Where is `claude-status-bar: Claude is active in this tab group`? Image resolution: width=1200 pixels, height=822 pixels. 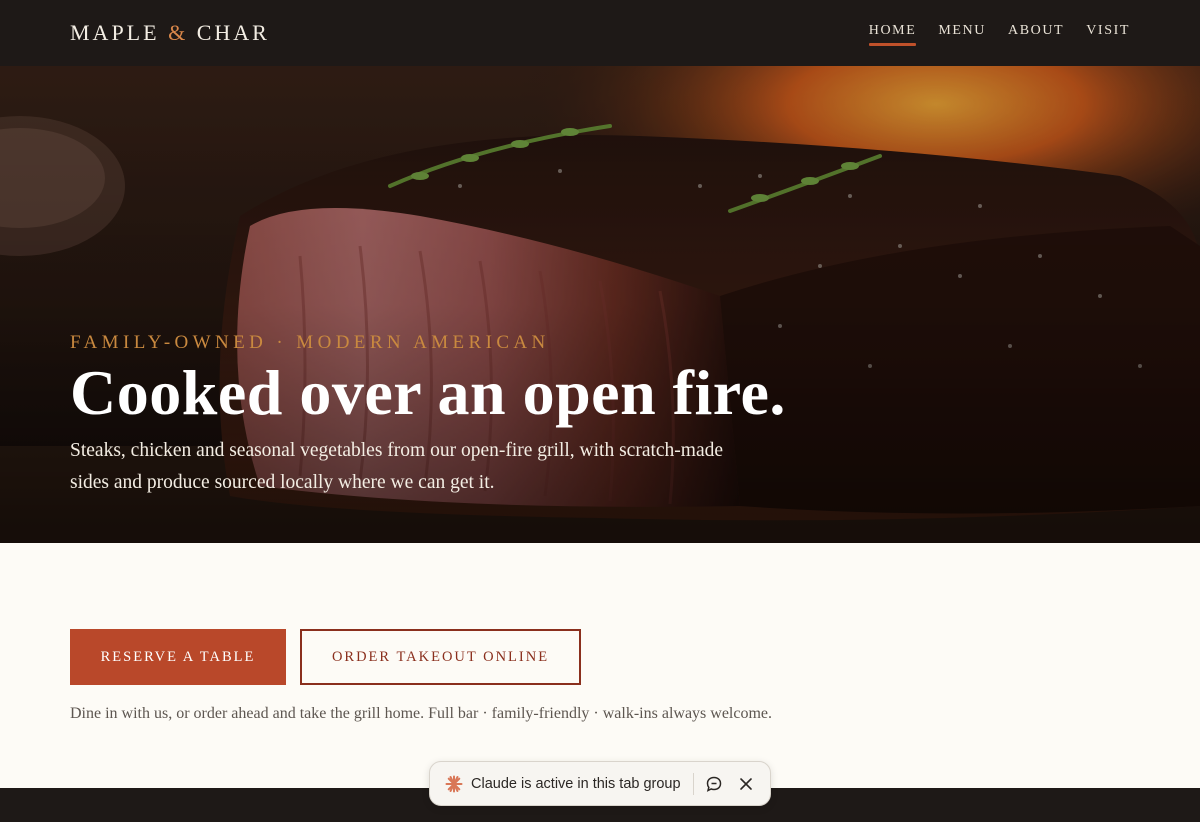 claude-status-bar: Claude is active in this tab group is located at coordinates (600, 783).